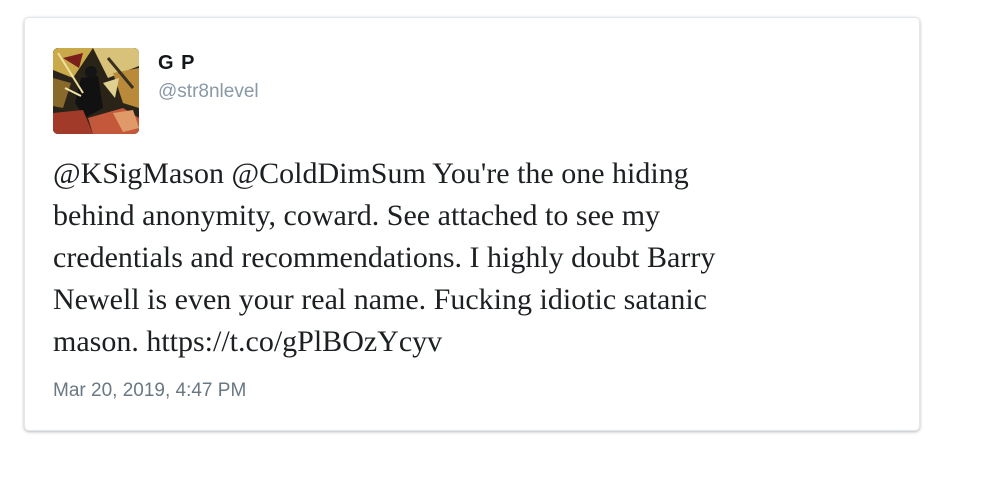 The width and height of the screenshot is (994, 480). I want to click on tweet-timestamp: Mar 20, 2019, 4:47 PM, so click(149, 391).